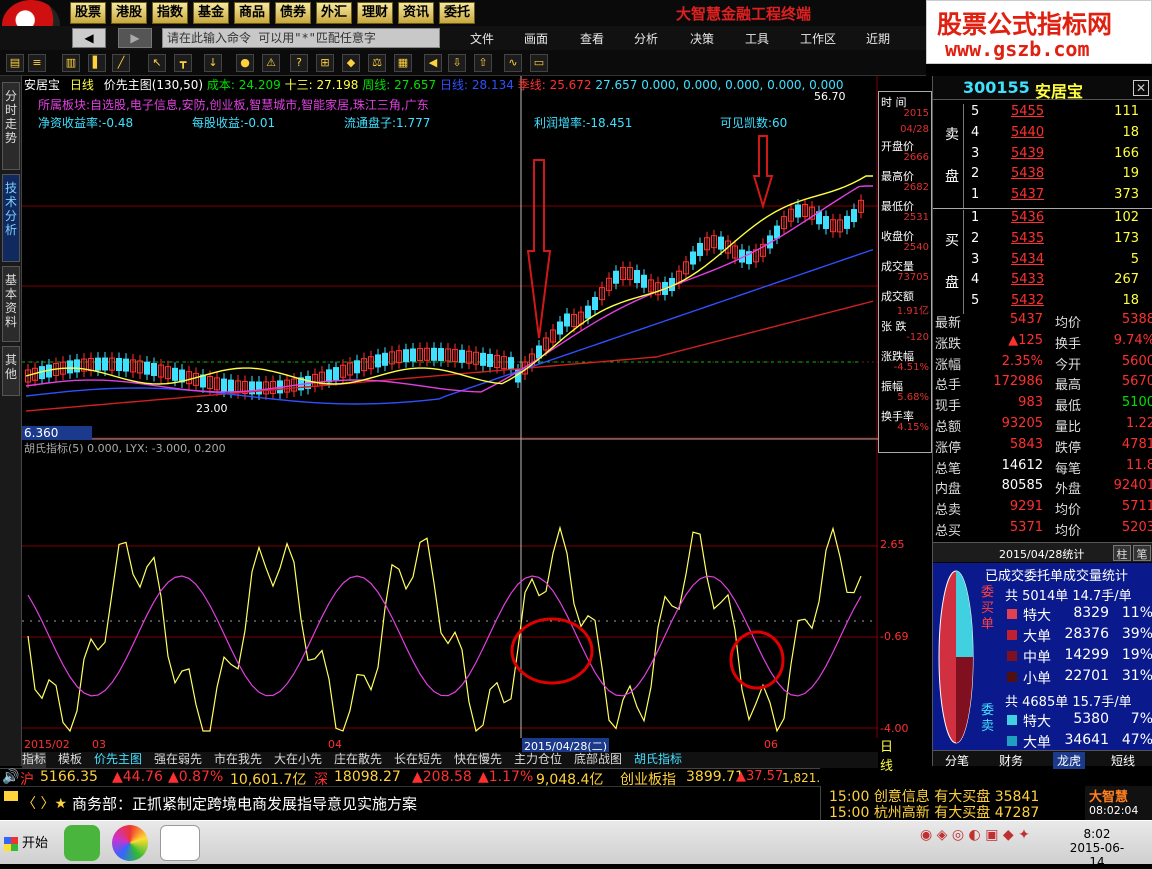 This screenshot has height=869, width=1152. I want to click on indicator-tab: 主力仓位, so click(538, 760).